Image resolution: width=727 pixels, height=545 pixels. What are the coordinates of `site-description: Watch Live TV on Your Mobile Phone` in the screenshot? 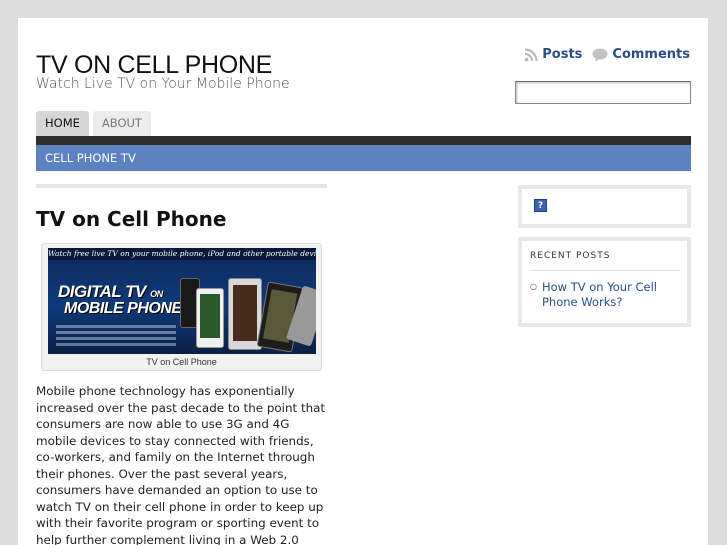 It's located at (163, 84).